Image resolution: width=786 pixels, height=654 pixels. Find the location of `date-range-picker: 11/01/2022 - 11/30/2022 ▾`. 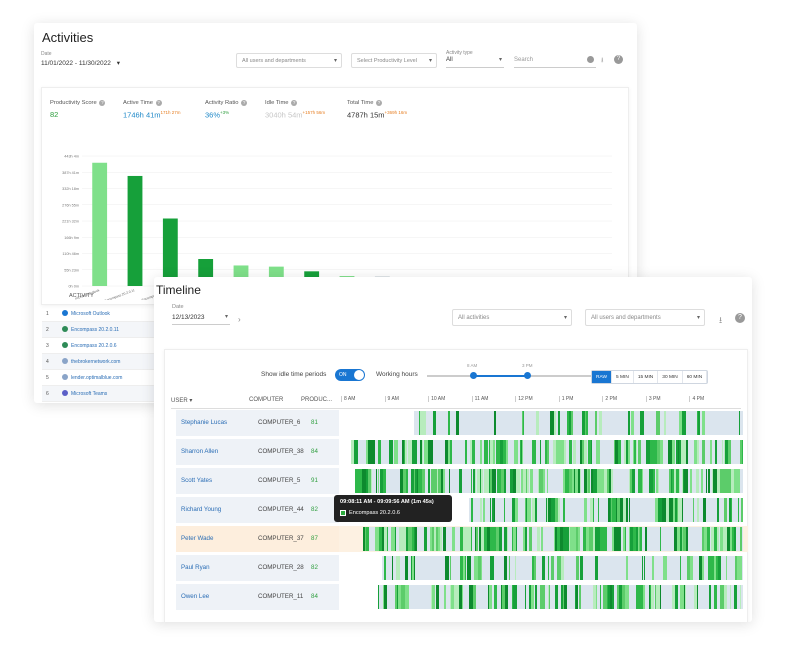

date-range-picker: 11/01/2022 - 11/30/2022 ▾ is located at coordinates (80, 63).